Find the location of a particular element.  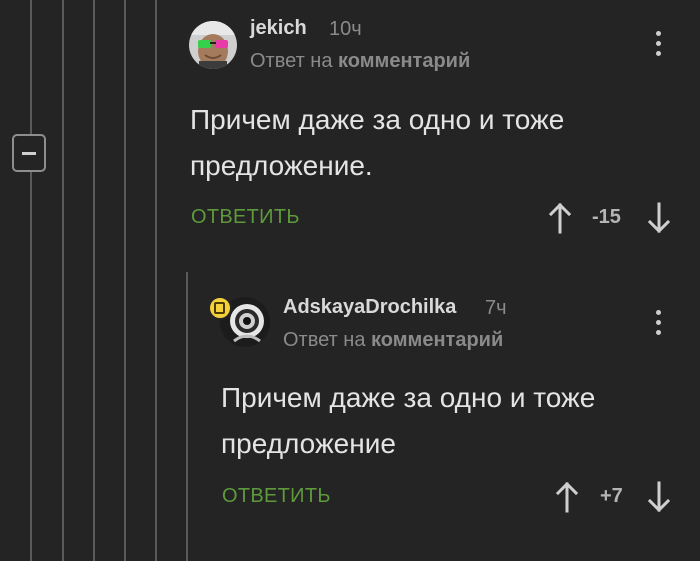

comment-author: AdskayaDrochilka is located at coordinates (369, 307).